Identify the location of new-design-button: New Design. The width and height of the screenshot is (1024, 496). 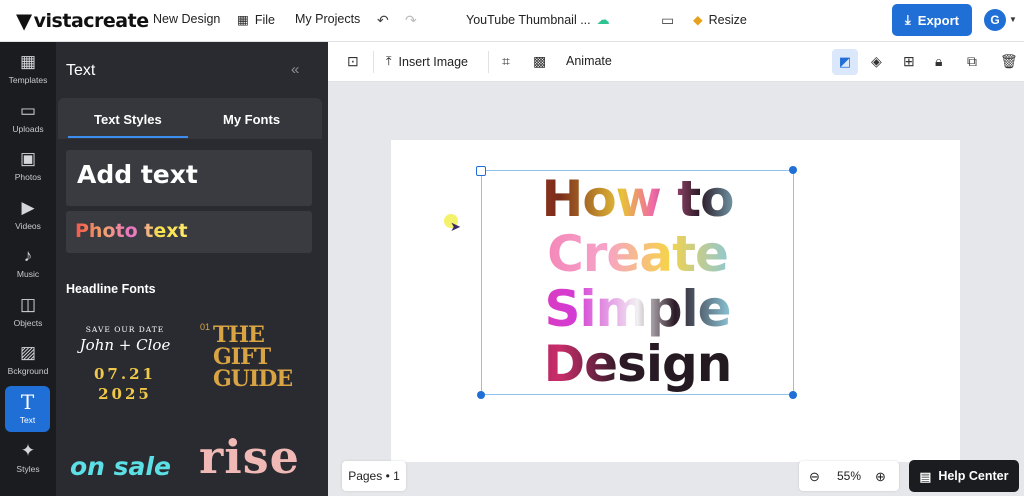
(186, 19).